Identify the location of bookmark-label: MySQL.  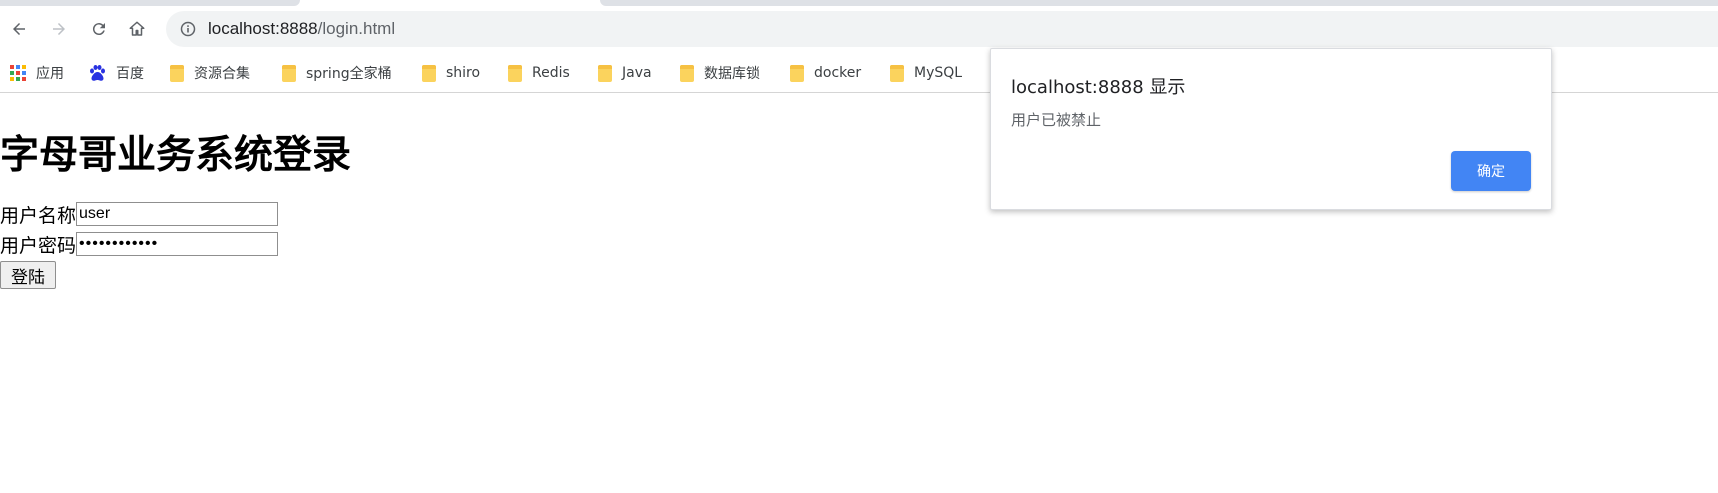
(938, 73).